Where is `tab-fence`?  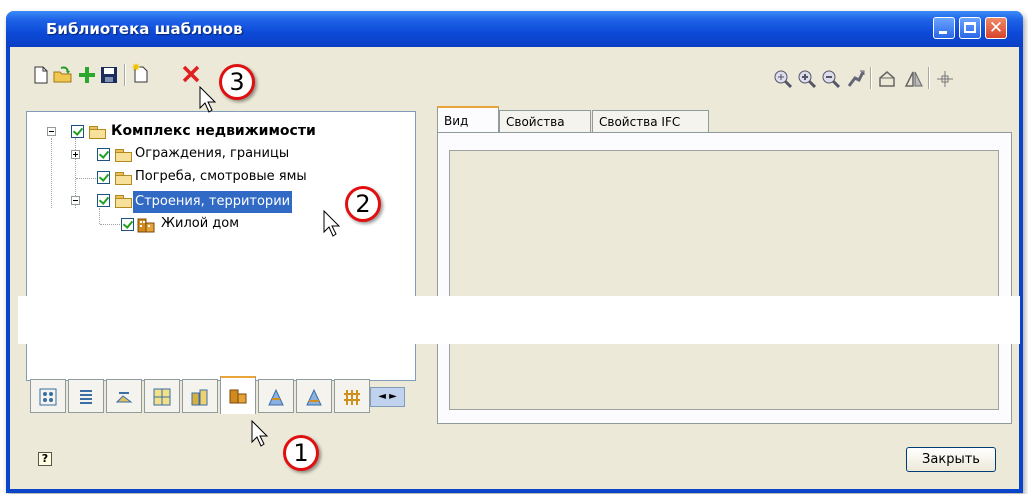 tab-fence is located at coordinates (352, 396).